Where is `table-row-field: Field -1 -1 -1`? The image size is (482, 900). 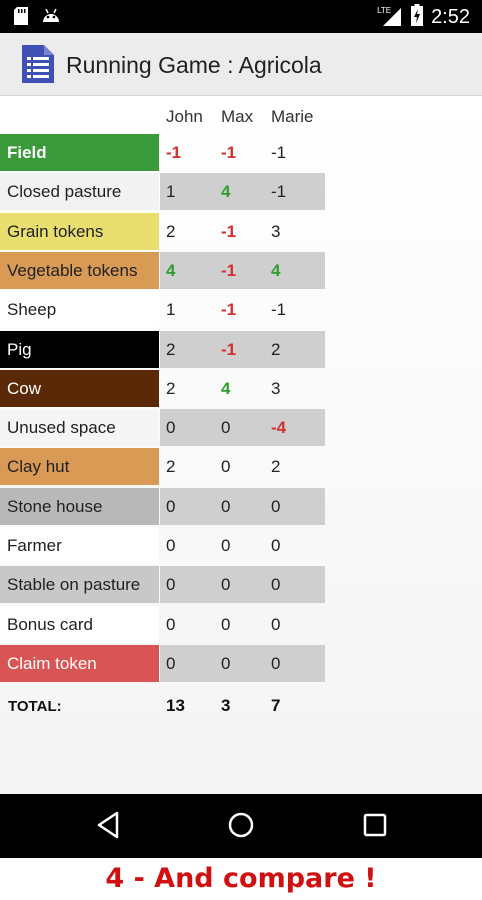
table-row-field: Field -1 -1 -1 is located at coordinates (162, 152).